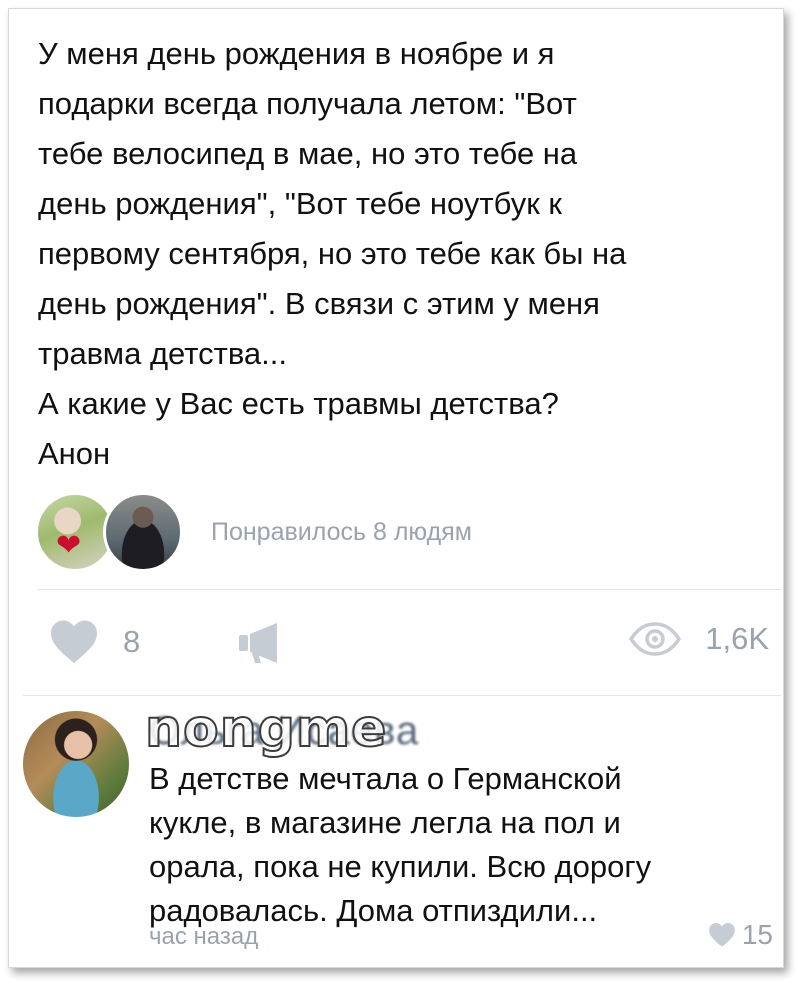  What do you see at coordinates (76, 764) in the screenshot?
I see `commenter-avatar` at bounding box center [76, 764].